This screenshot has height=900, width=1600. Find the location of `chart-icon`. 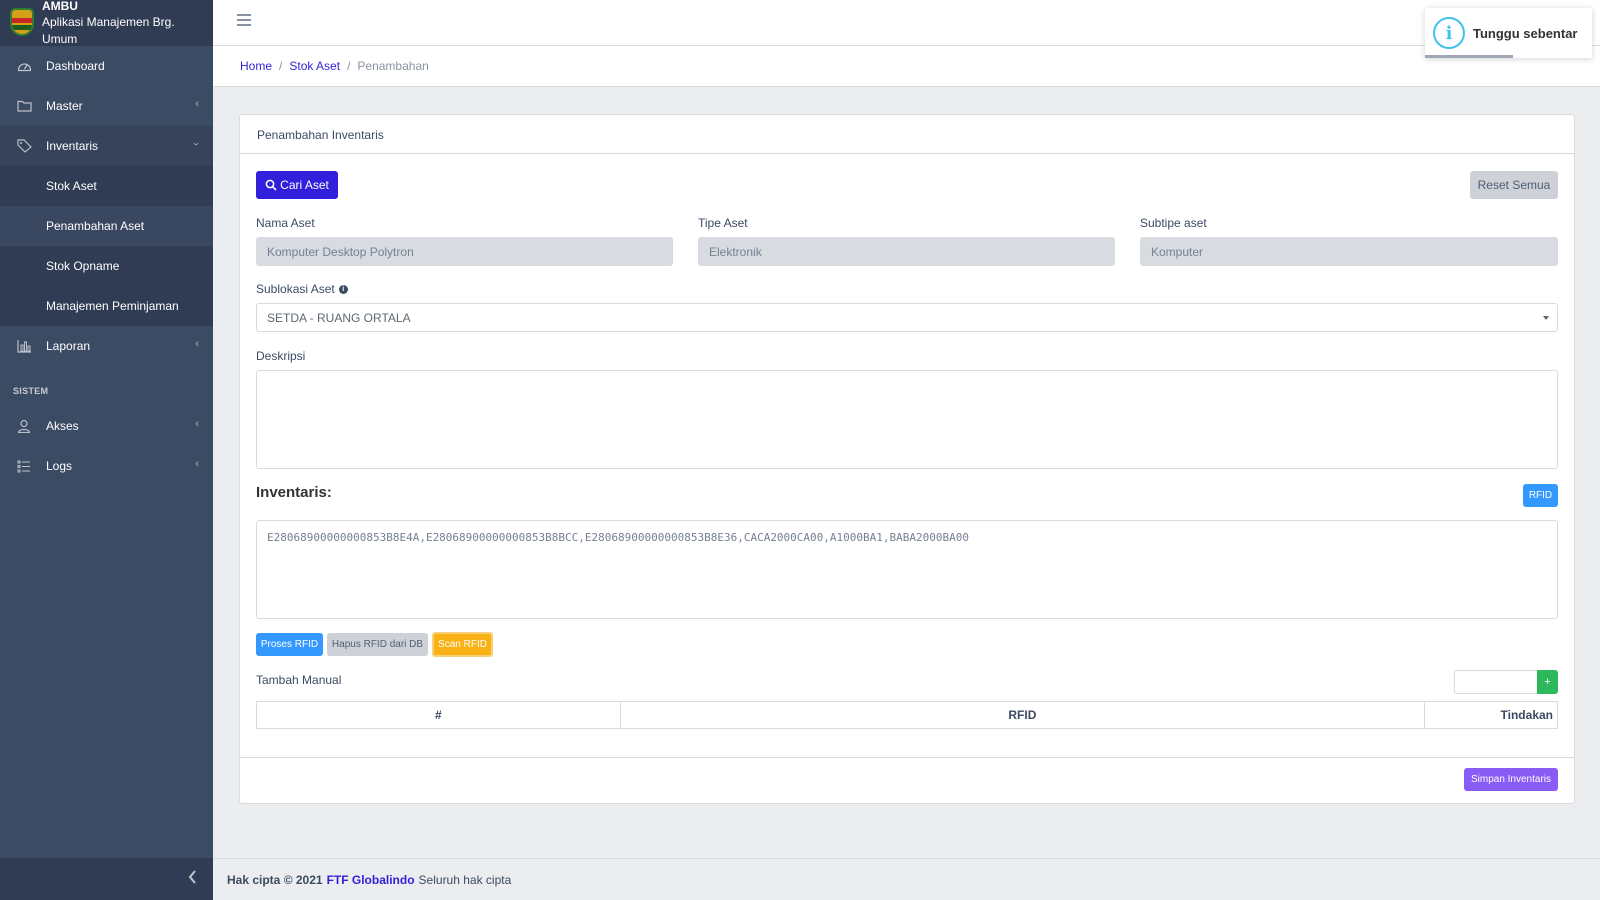

chart-icon is located at coordinates (24, 346).